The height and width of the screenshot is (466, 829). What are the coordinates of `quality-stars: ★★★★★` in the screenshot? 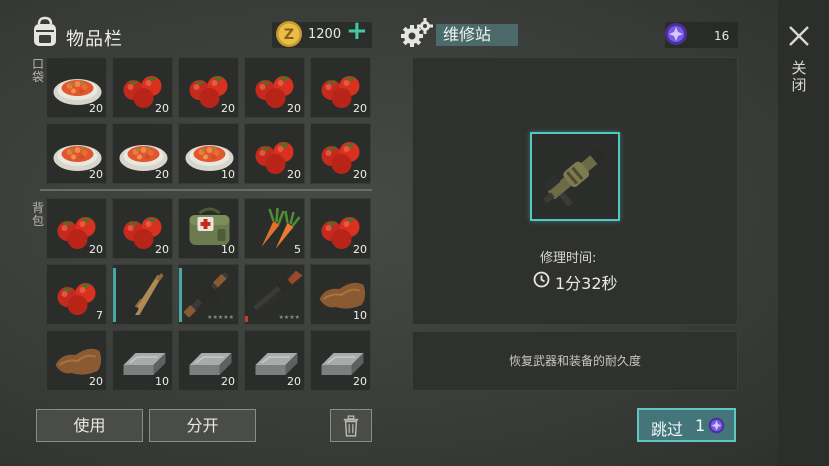 It's located at (220, 317).